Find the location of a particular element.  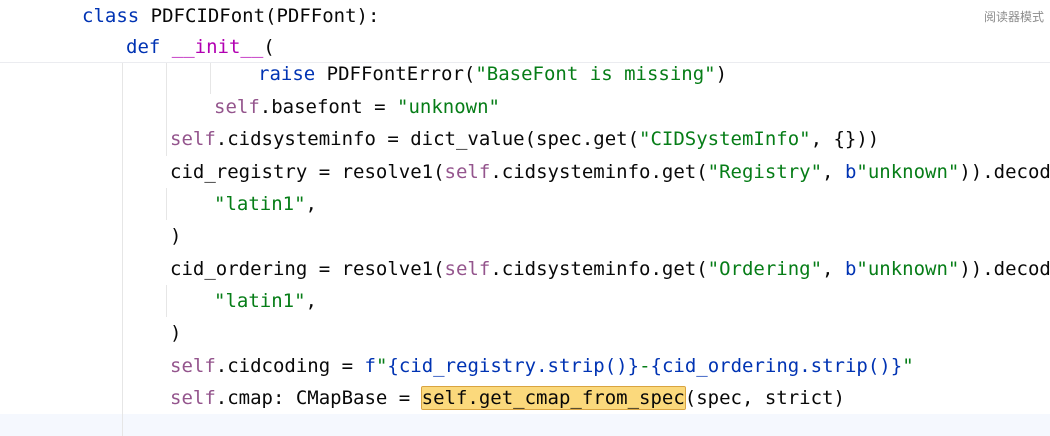

sticky-line-def: def __init__( is located at coordinates (200, 47).